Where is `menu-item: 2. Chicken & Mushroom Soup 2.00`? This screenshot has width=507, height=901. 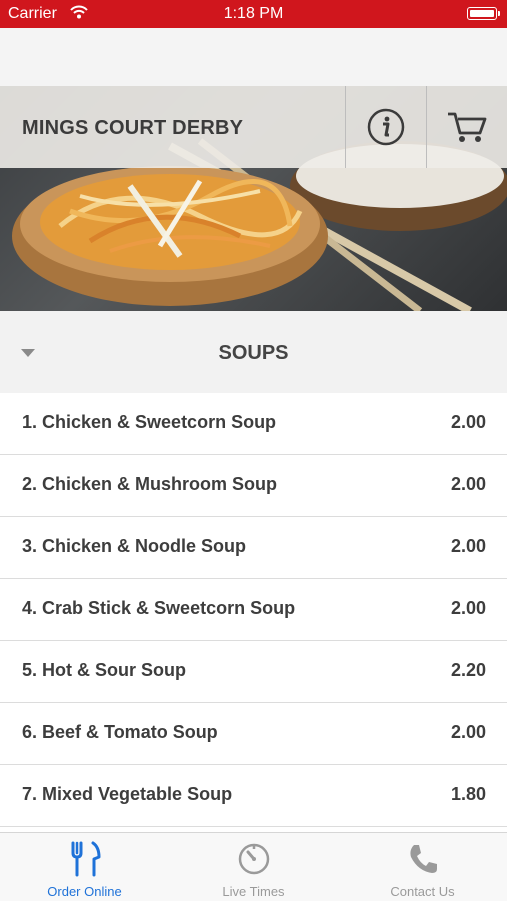 menu-item: 2. Chicken & Mushroom Soup 2.00 is located at coordinates (253, 486).